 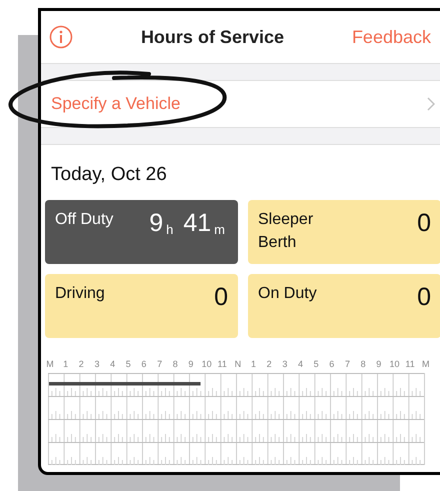 What do you see at coordinates (84, 220) in the screenshot?
I see `status-label: Off Duty` at bounding box center [84, 220].